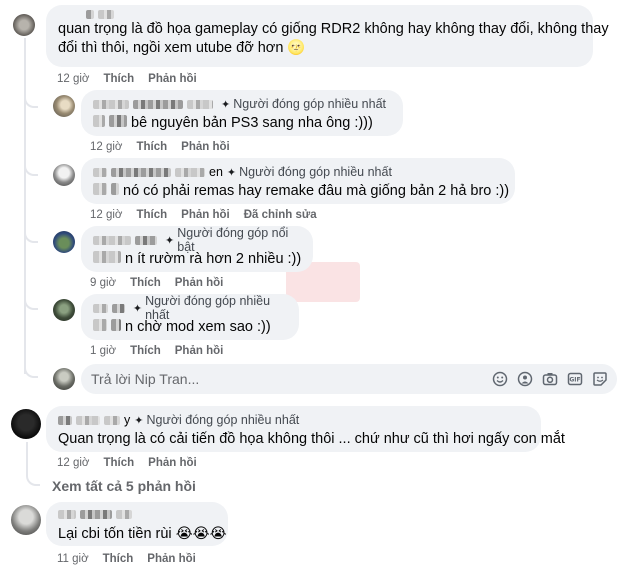 The image size is (630, 568). I want to click on comment-text: Lại cbi tốn tiền rùi 😭😭😭, so click(142, 534).